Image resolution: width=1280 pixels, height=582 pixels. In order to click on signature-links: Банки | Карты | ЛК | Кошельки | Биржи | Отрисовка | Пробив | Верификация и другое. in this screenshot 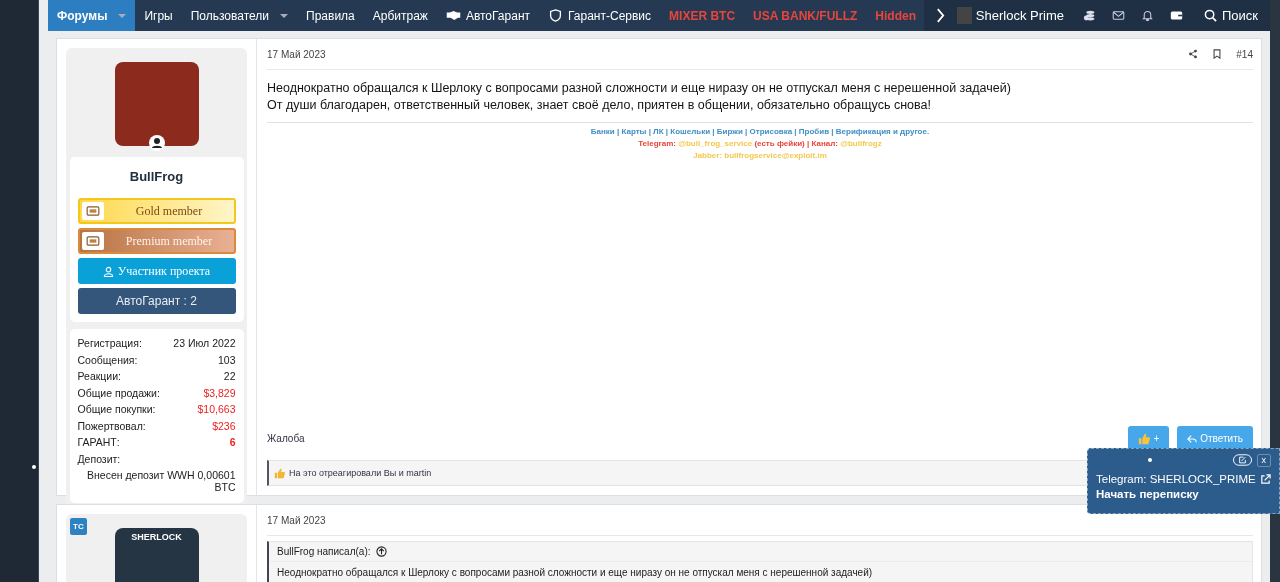, I will do `click(760, 132)`.